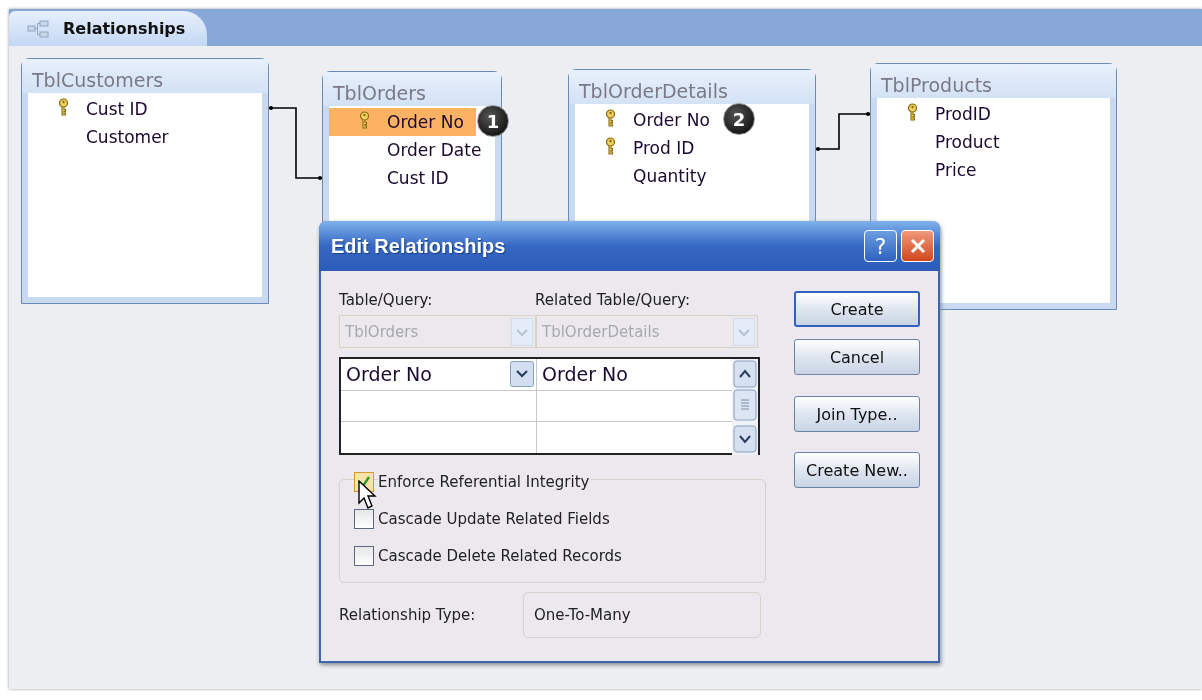 Image resolution: width=1202 pixels, height=700 pixels. I want to click on close-icon, so click(917, 246).